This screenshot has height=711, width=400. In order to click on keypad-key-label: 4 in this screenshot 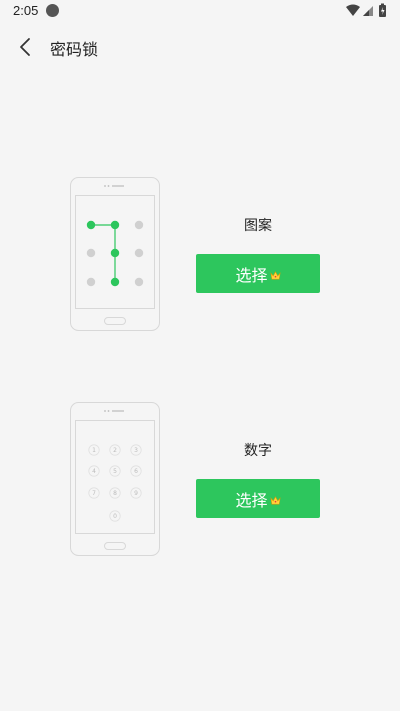, I will do `click(94, 471)`.